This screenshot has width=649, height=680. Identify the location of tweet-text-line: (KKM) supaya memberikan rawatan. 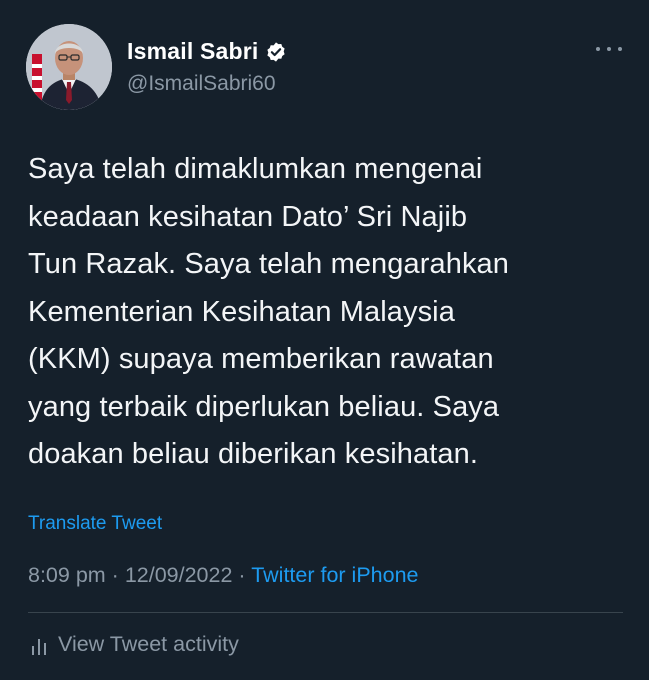
(261, 359).